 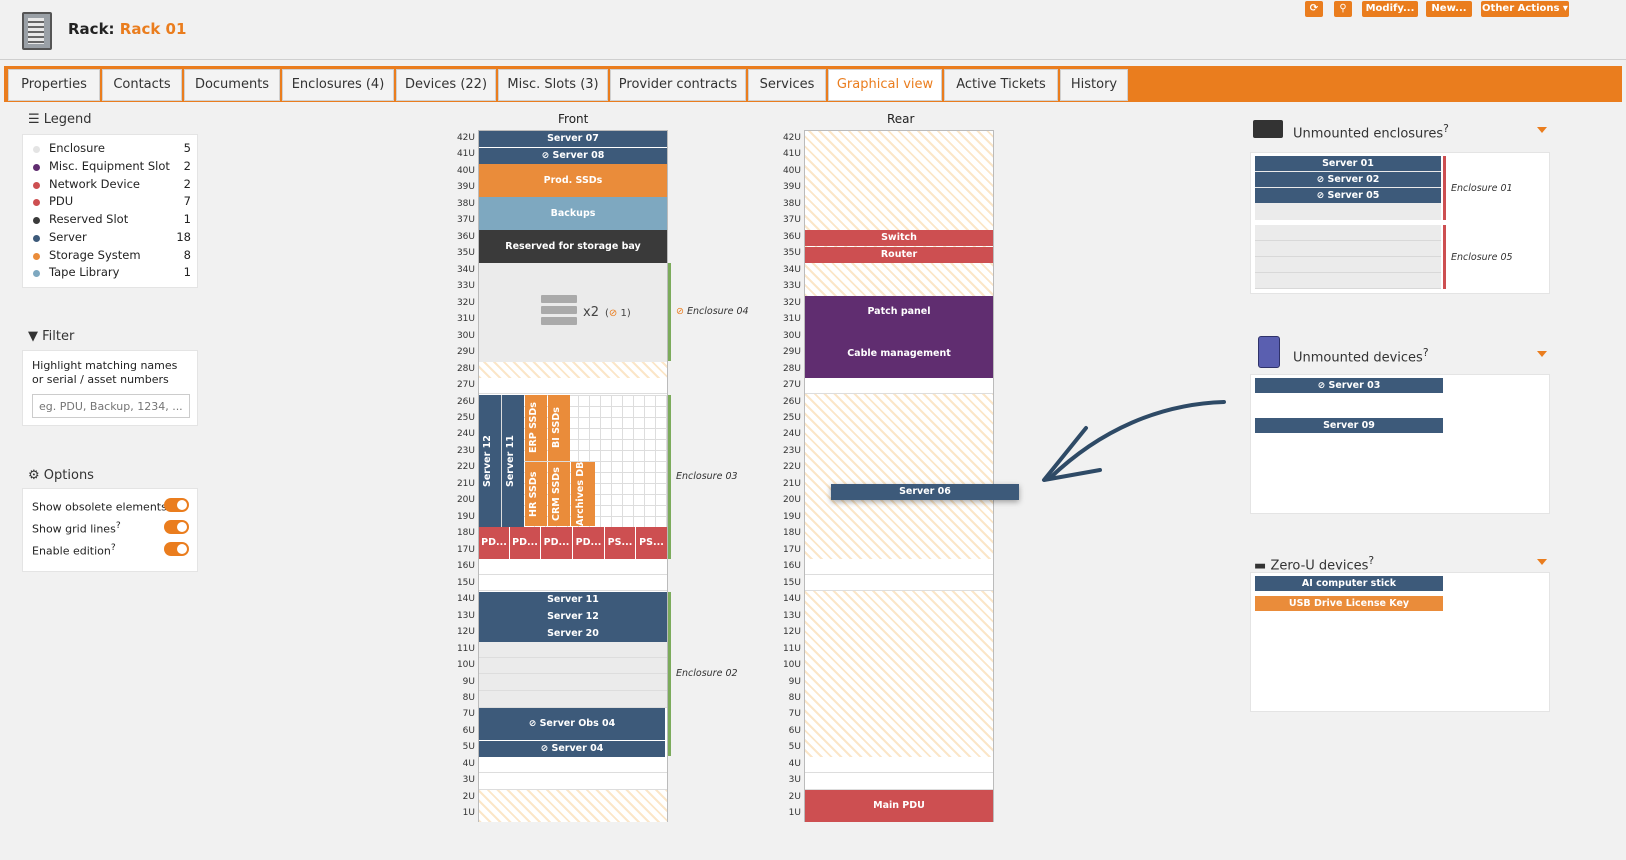 What do you see at coordinates (573, 139) in the screenshot?
I see `device-server07: Server 07` at bounding box center [573, 139].